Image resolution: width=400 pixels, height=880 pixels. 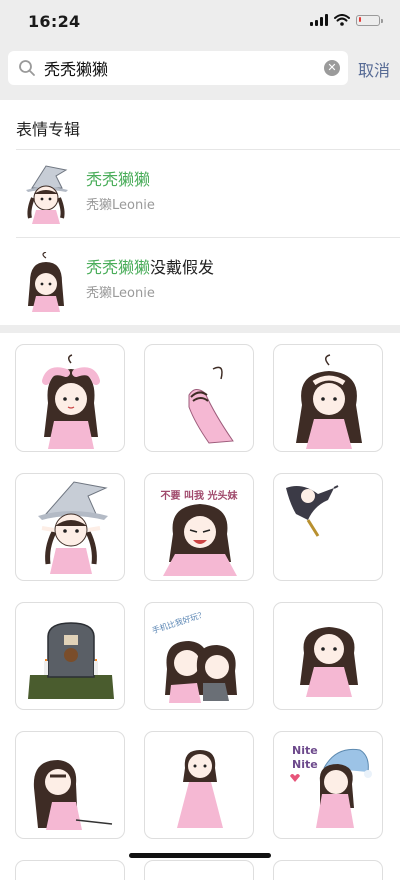 What do you see at coordinates (73, 795) in the screenshot?
I see `girl-lying-down-icon` at bounding box center [73, 795].